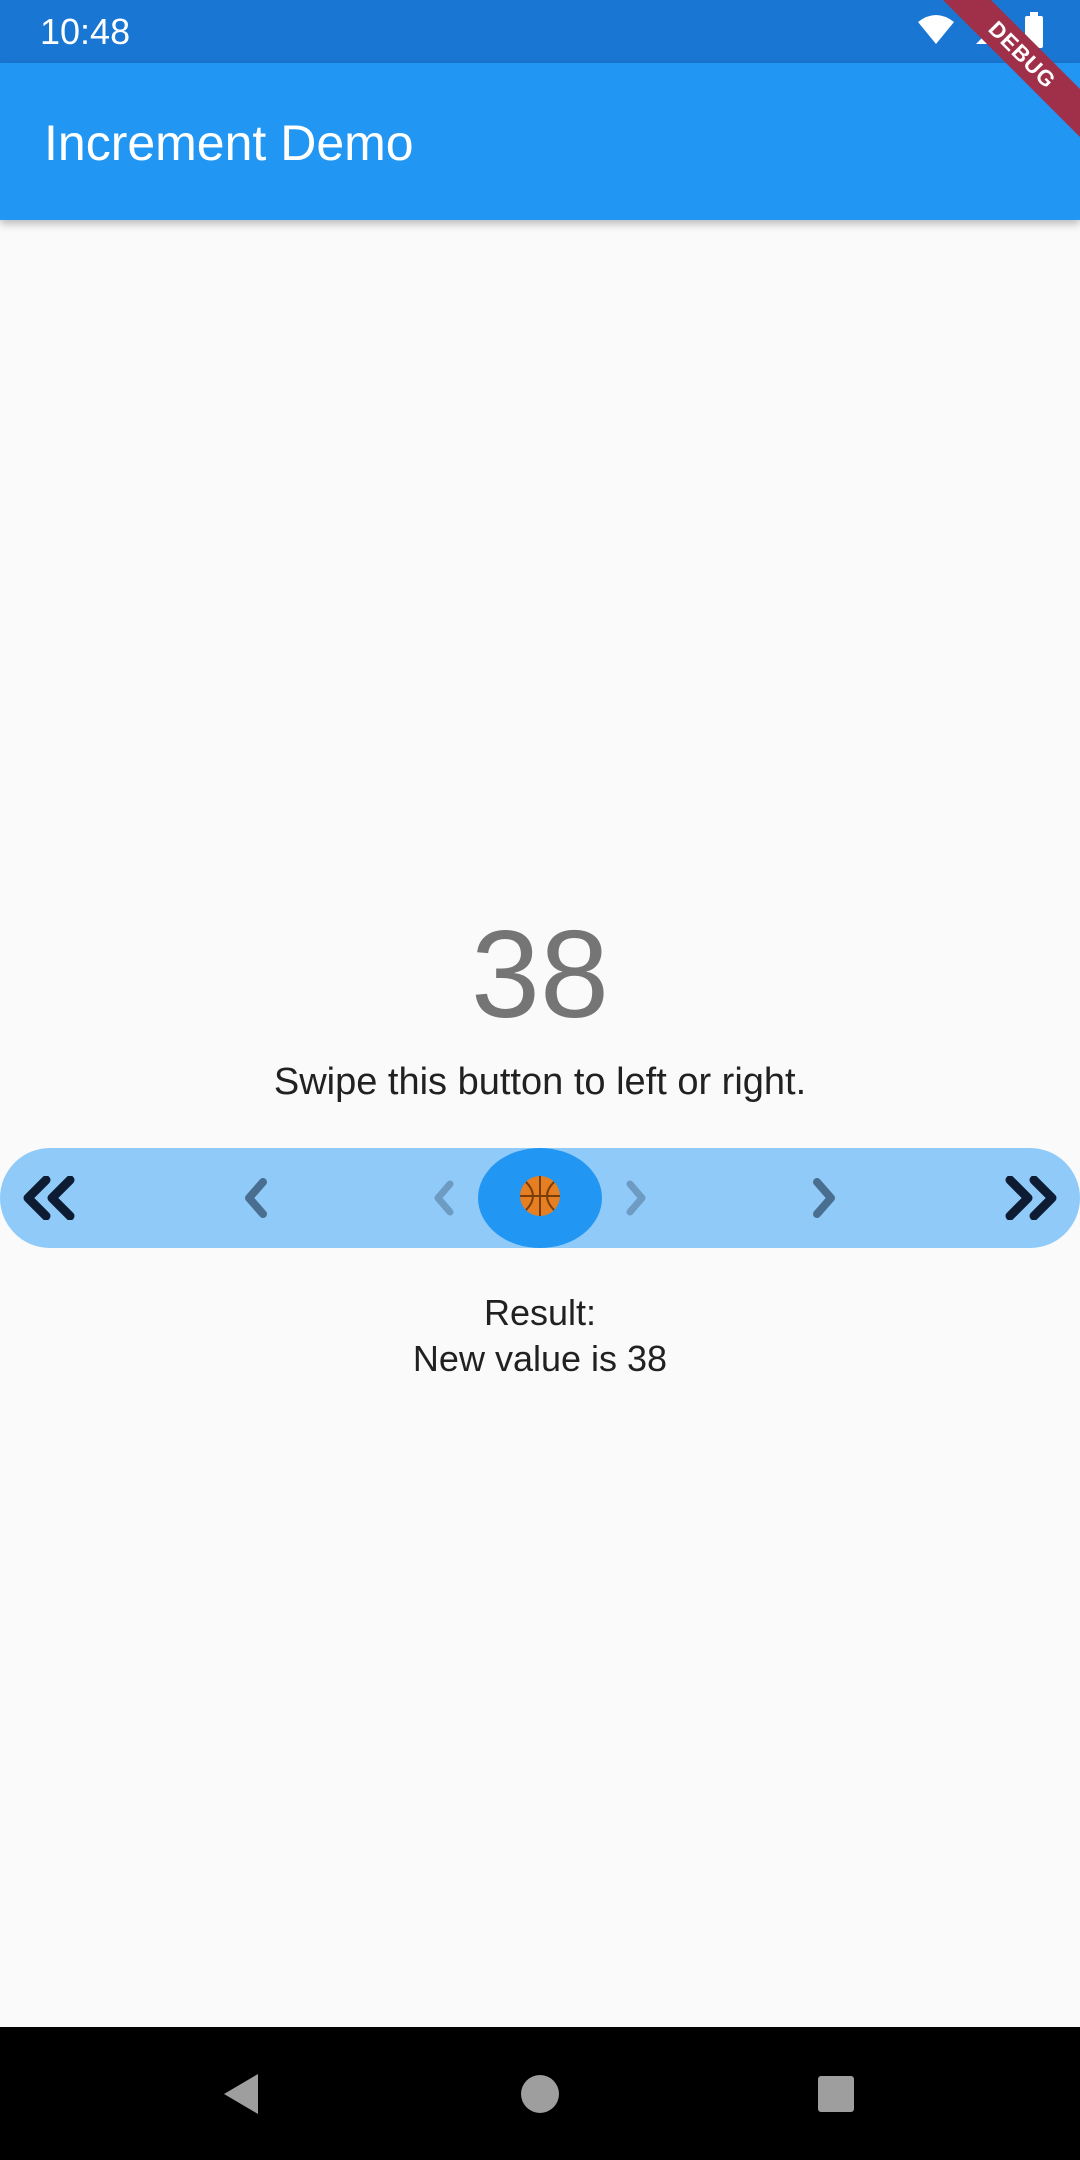 This screenshot has height=2160, width=1080. I want to click on status-bar: 10:48, so click(540, 31).